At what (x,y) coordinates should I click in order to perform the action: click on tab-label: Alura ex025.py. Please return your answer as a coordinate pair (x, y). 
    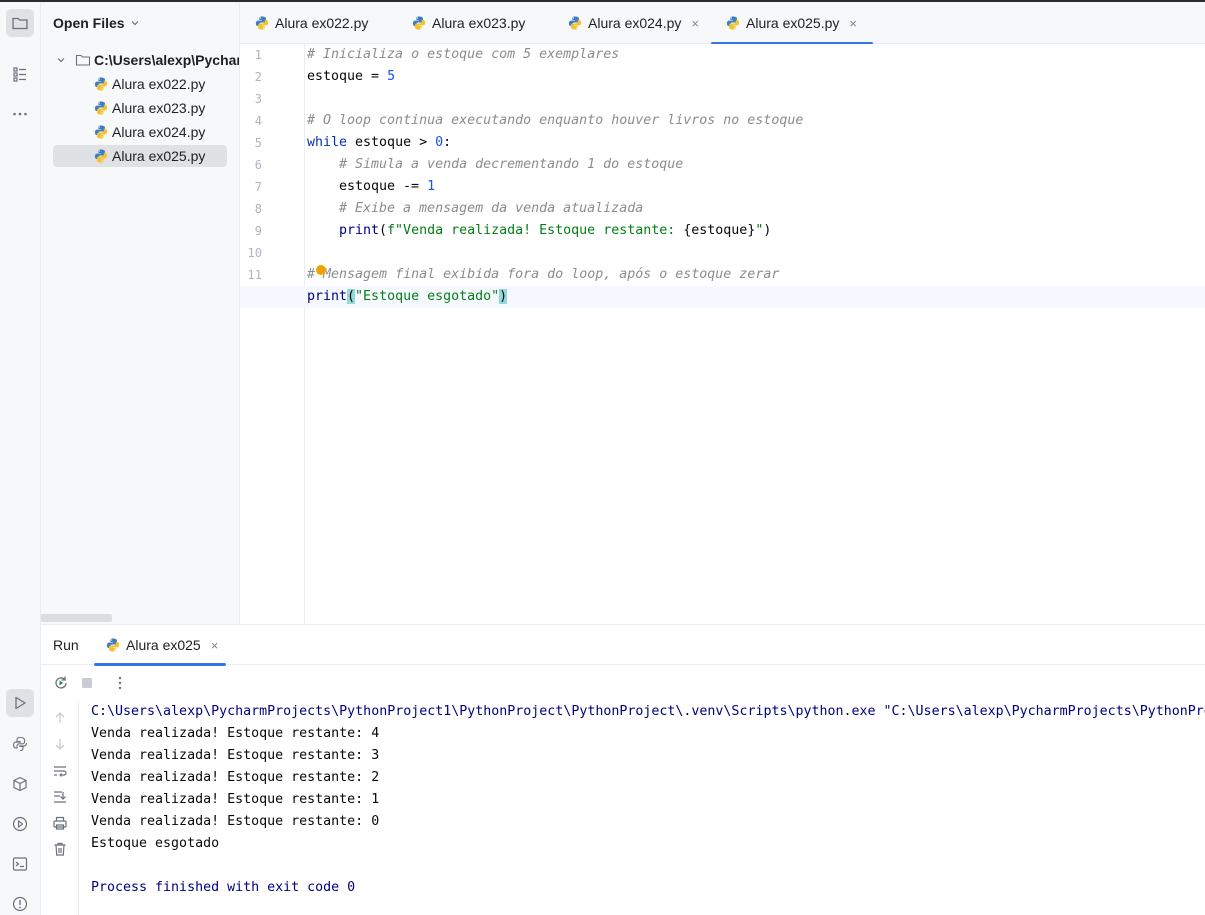
    Looking at the image, I should click on (793, 23).